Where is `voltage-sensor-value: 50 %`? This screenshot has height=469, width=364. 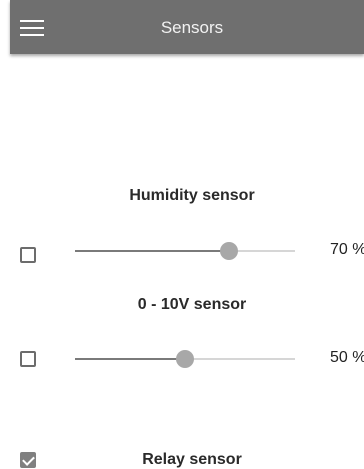
voltage-sensor-value: 50 % is located at coordinates (347, 357).